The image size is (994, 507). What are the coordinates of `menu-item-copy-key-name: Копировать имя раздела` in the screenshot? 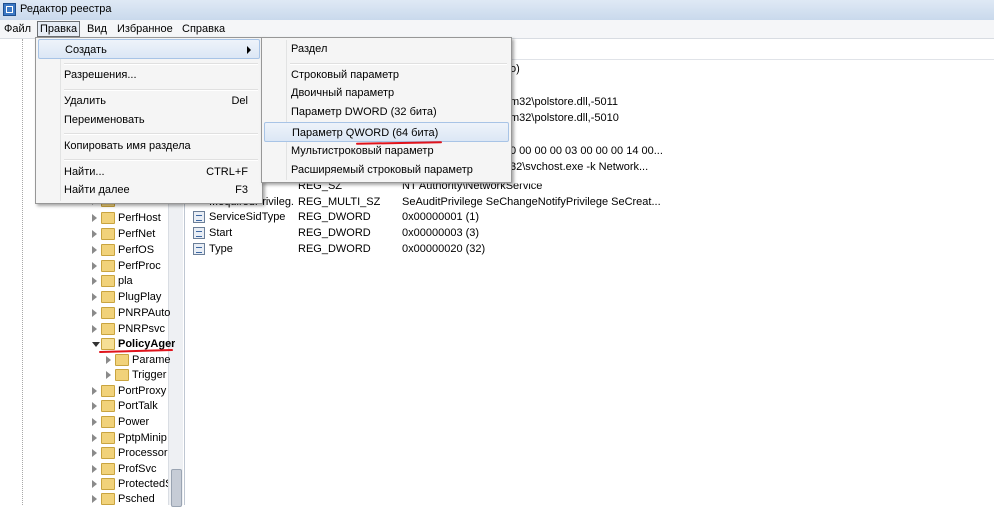 It's located at (149, 146).